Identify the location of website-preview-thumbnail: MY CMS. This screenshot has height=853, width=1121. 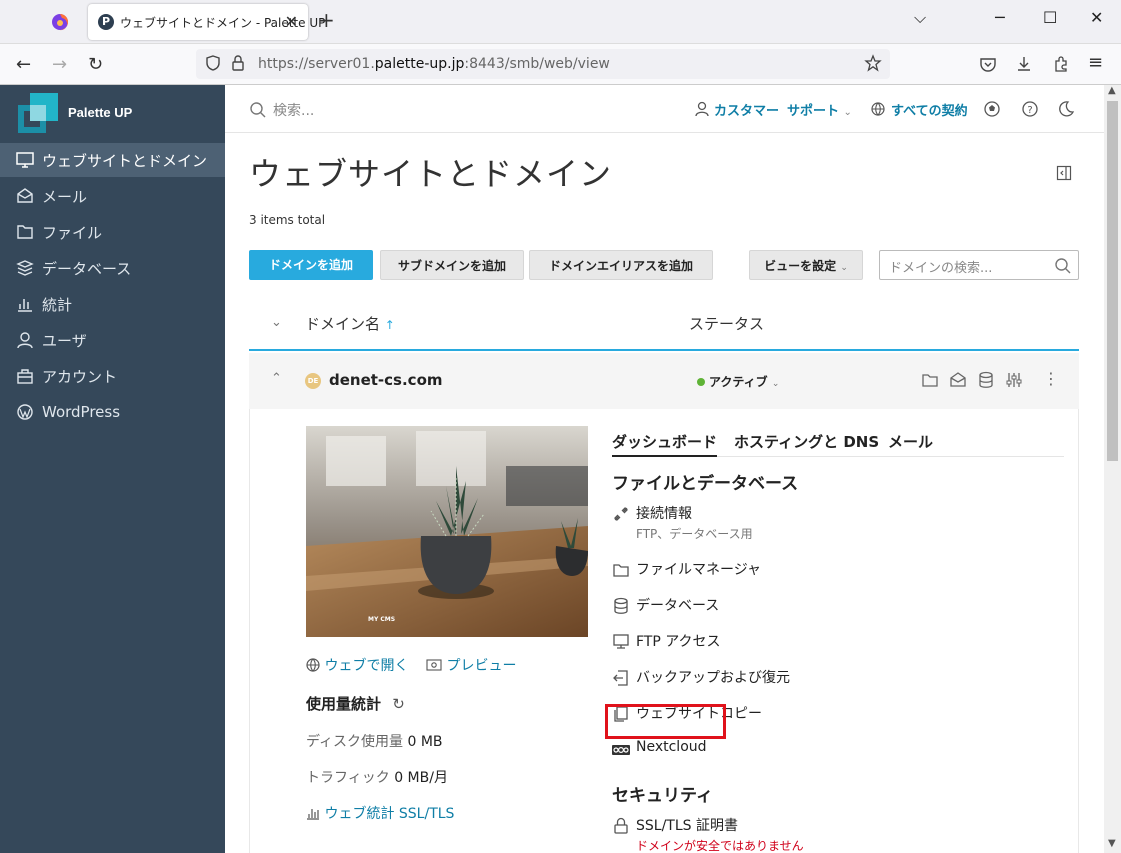
(447, 531).